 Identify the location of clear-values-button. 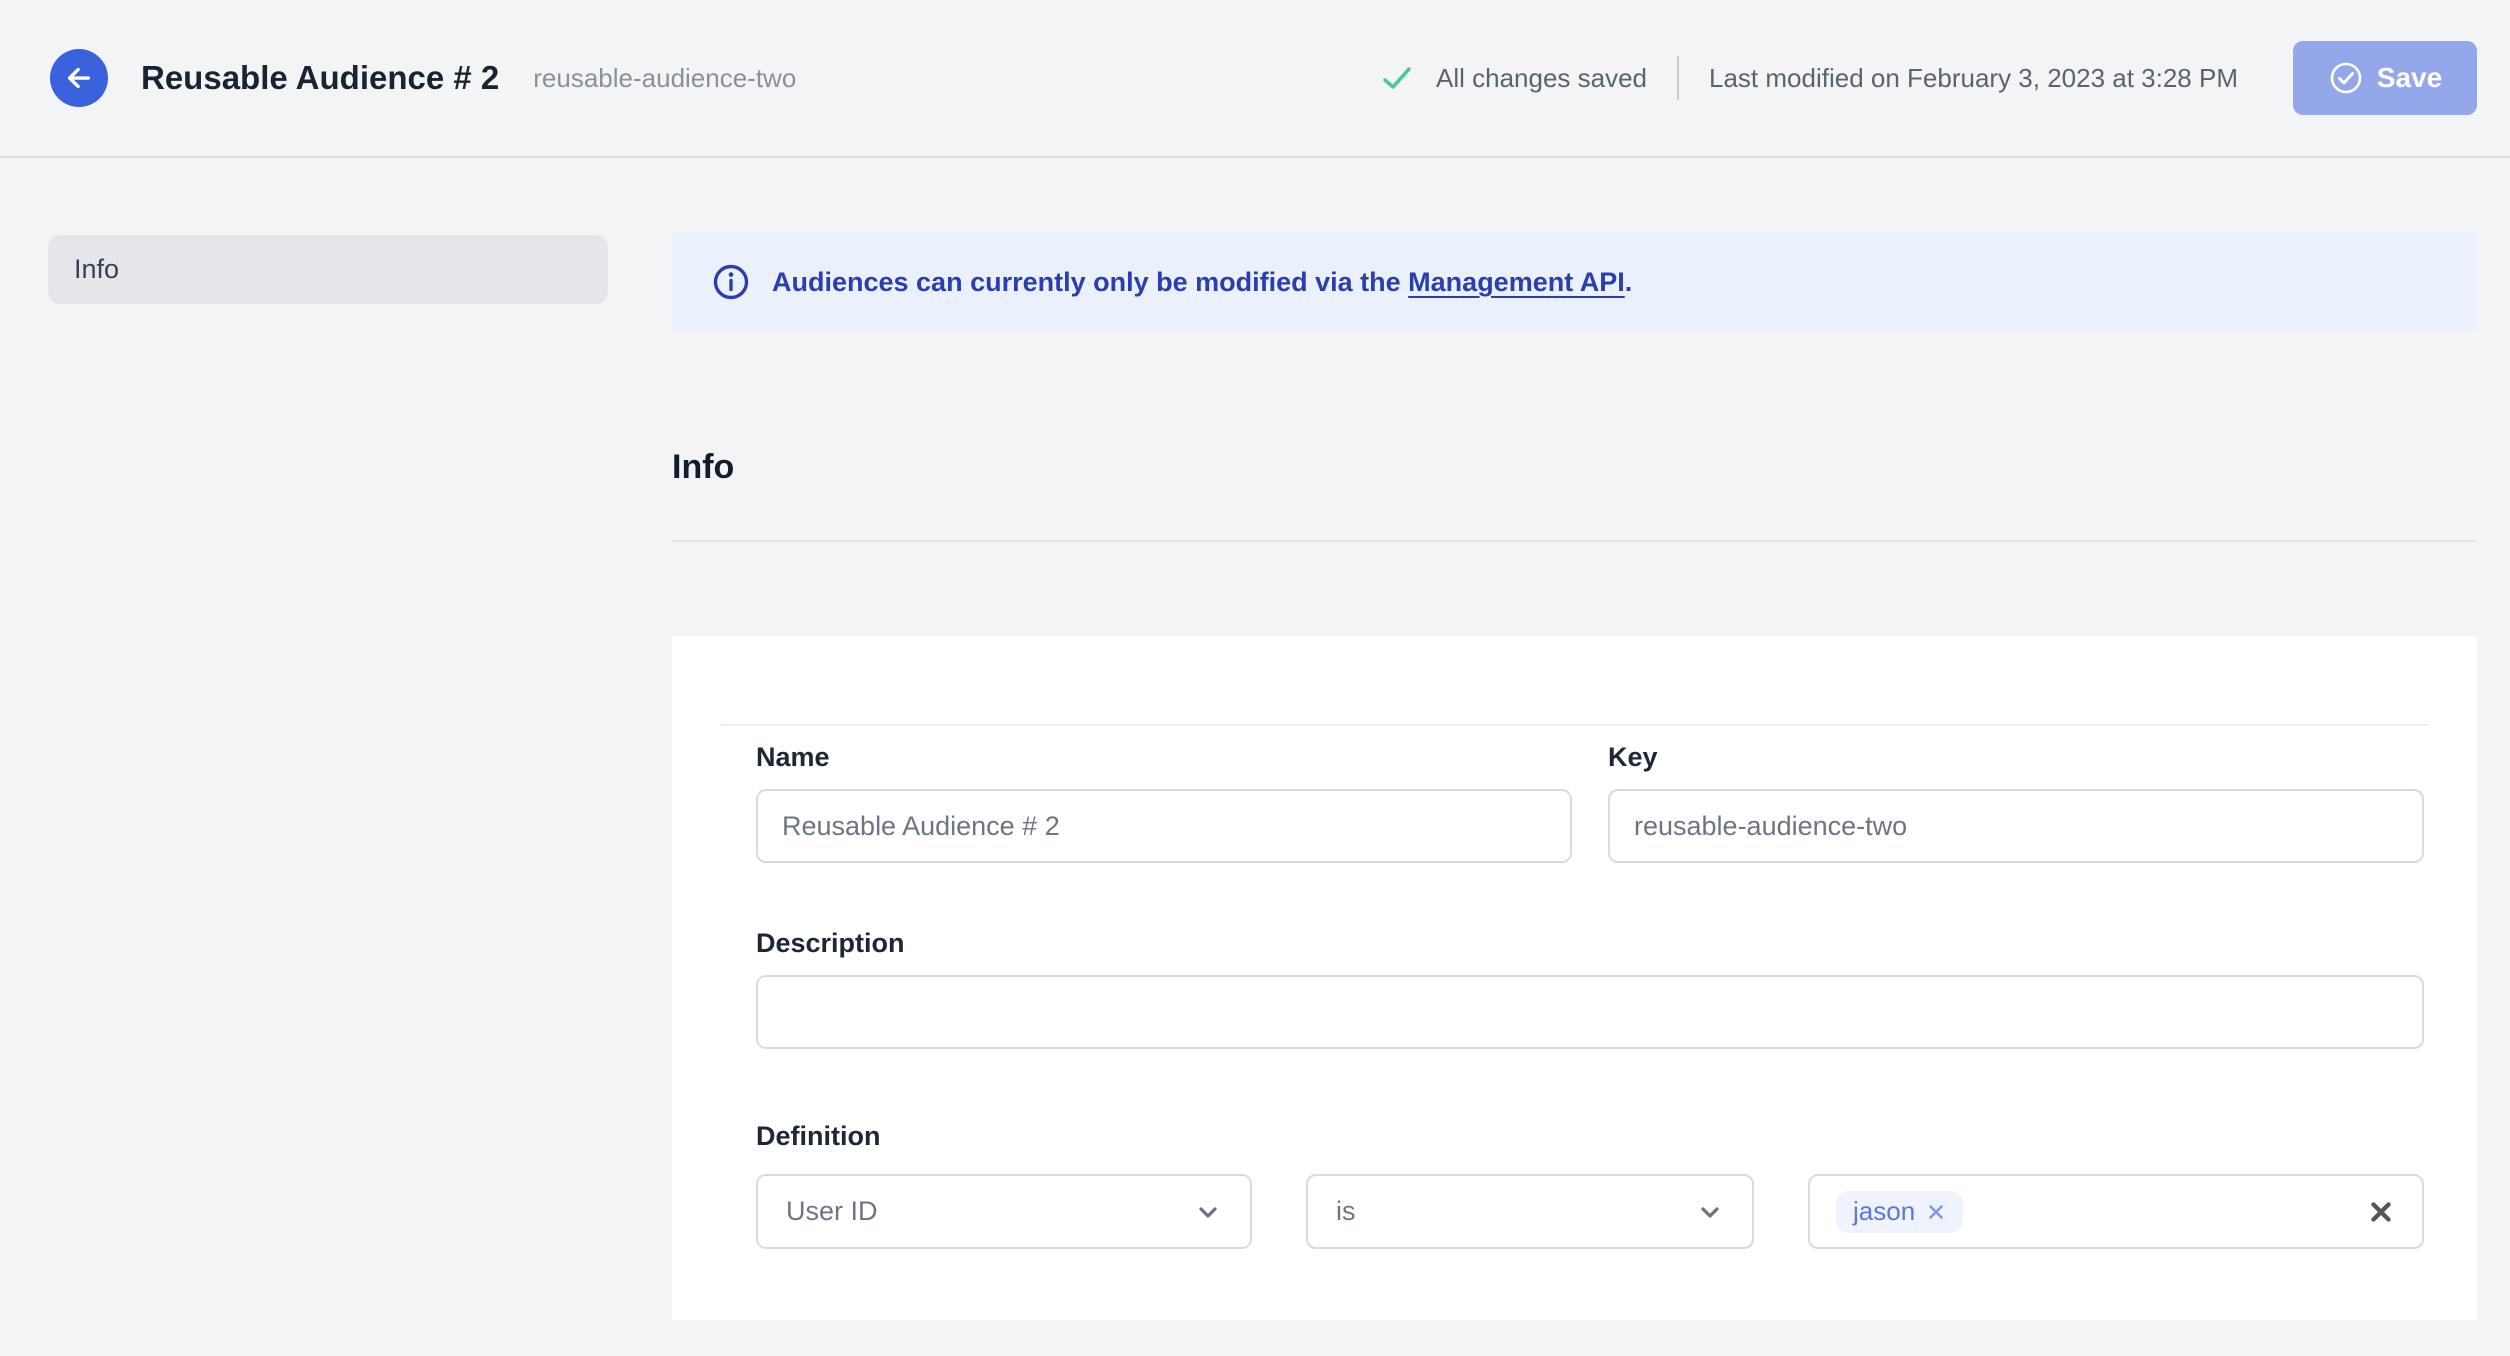
(2381, 1212).